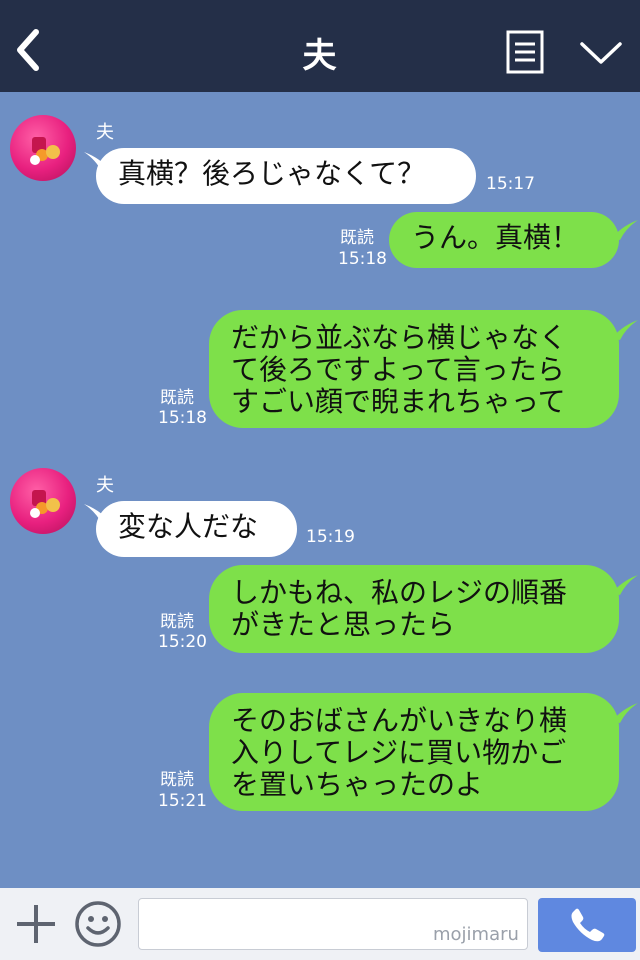  I want to click on plus-icon, so click(36, 924).